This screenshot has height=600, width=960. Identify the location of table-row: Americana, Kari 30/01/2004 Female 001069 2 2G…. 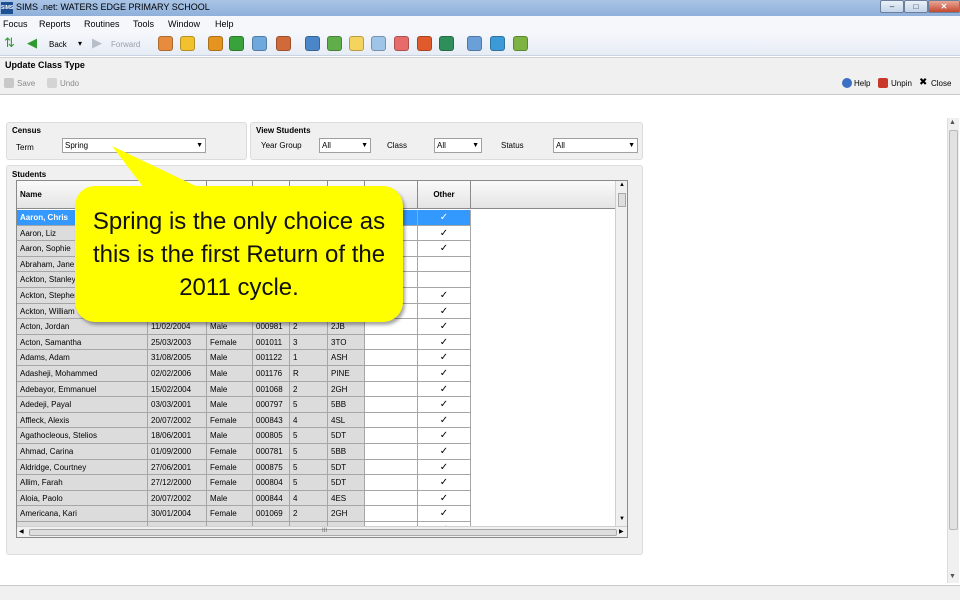
(244, 514).